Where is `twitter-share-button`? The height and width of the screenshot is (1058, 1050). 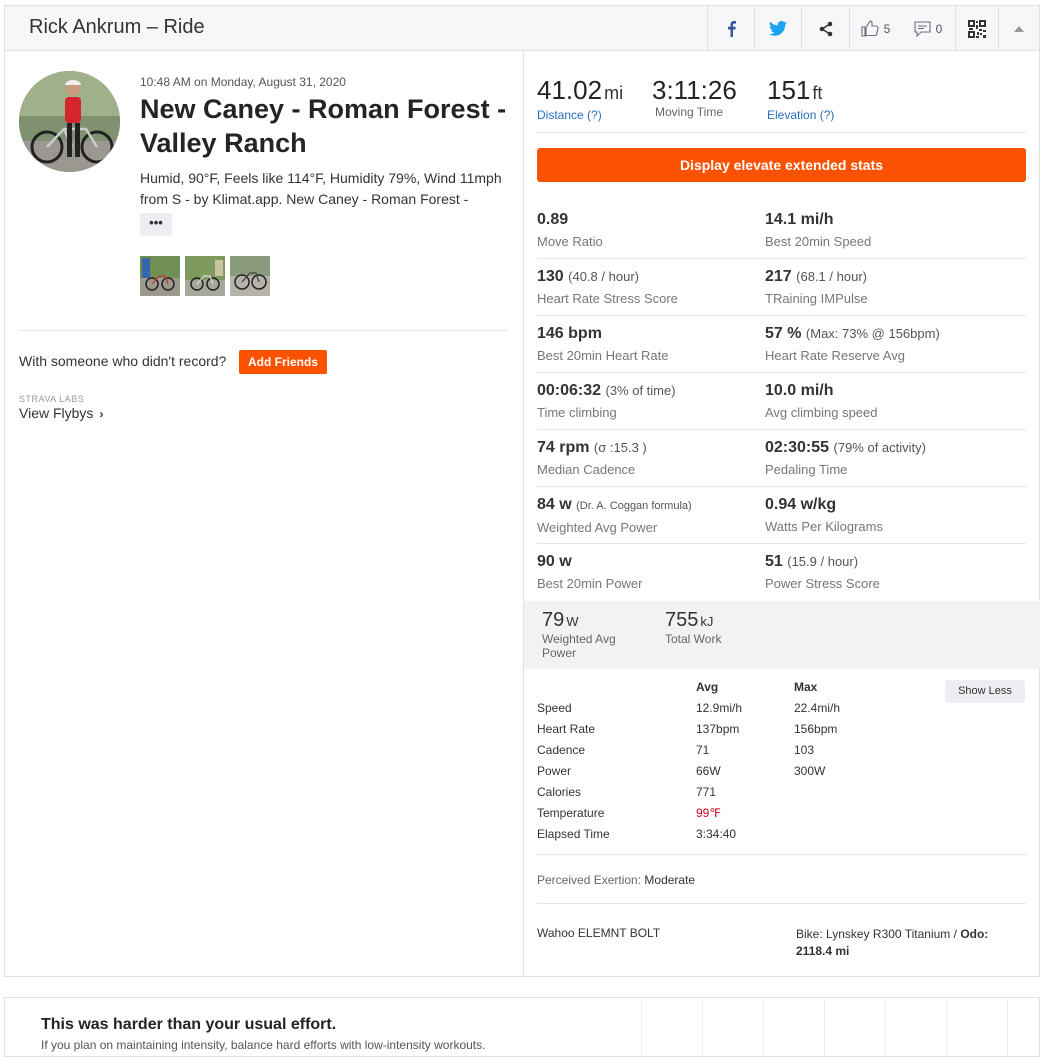
twitter-share-button is located at coordinates (777, 28).